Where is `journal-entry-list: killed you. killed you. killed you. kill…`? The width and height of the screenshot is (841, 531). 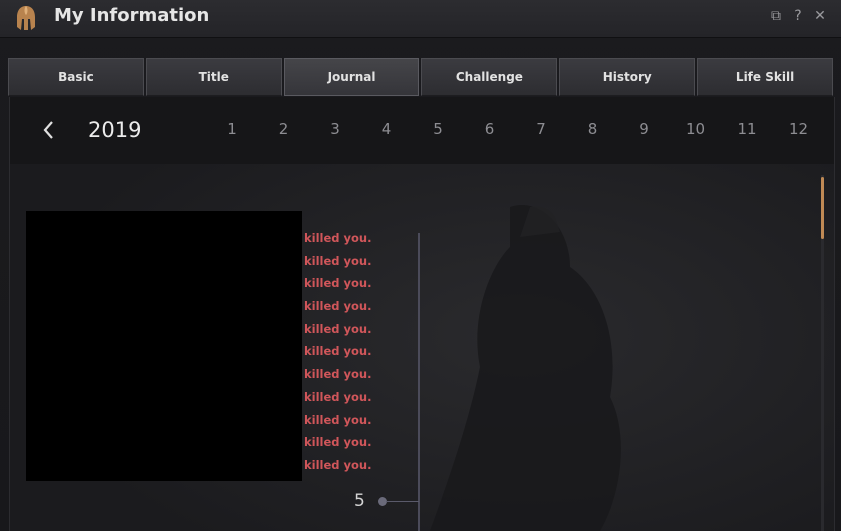 journal-entry-list: killed you. killed you. killed you. kill… is located at coordinates (359, 352).